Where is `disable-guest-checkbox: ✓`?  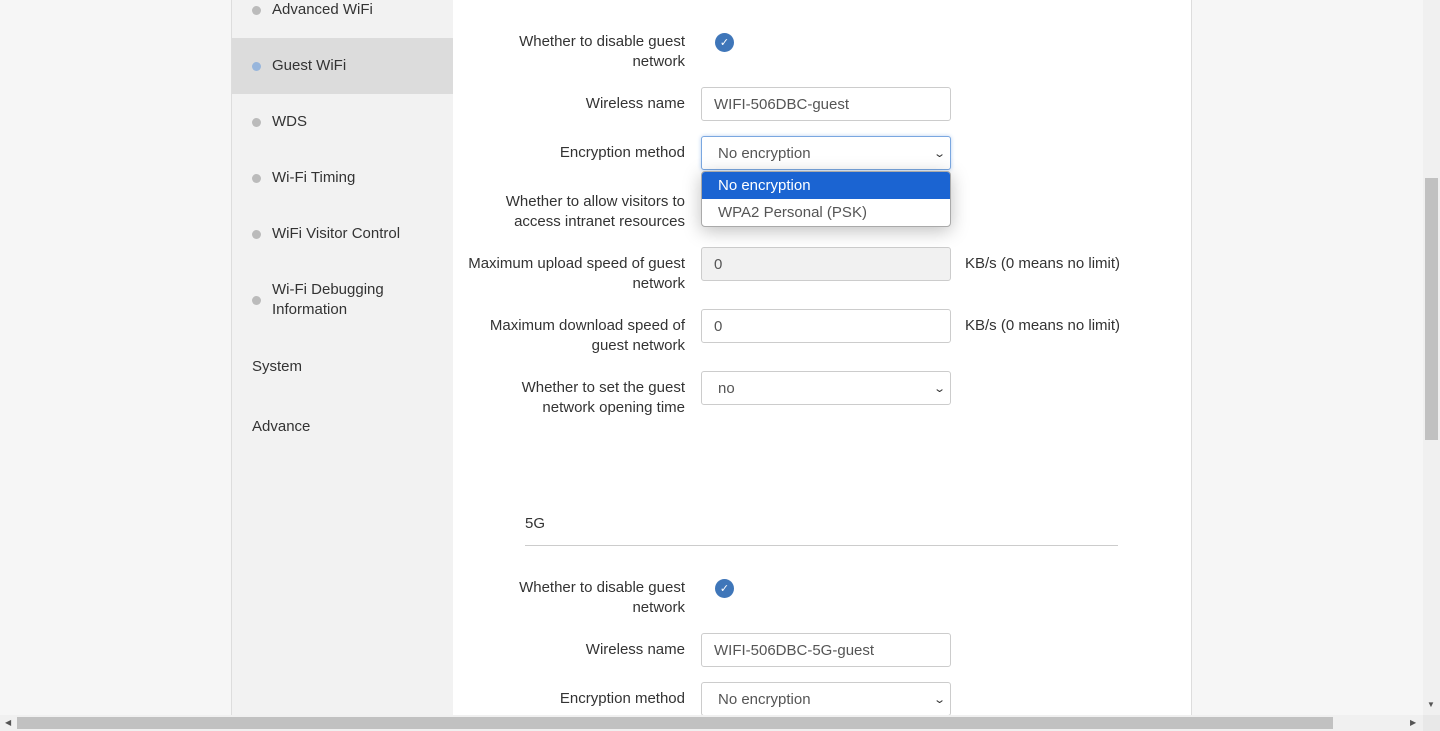 disable-guest-checkbox: ✓ is located at coordinates (724, 42).